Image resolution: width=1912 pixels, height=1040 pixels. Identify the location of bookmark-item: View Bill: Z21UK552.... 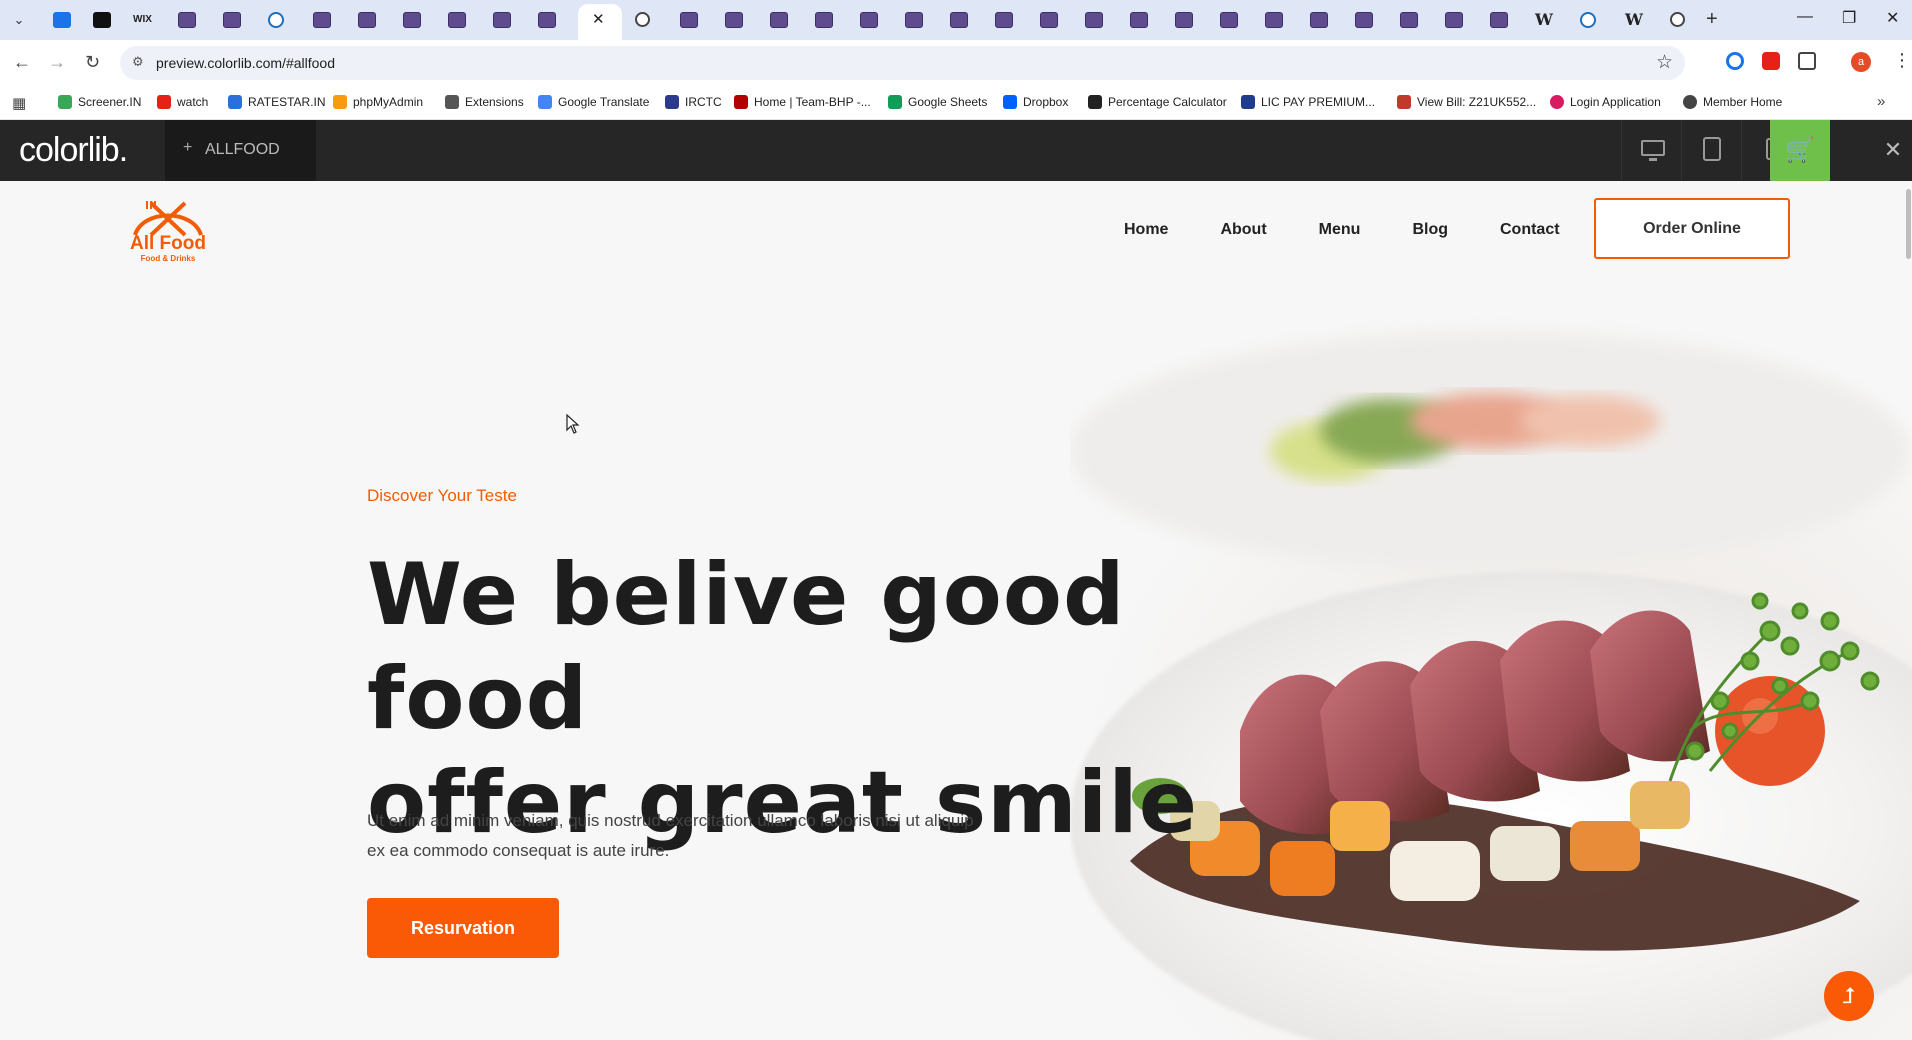
(1466, 102).